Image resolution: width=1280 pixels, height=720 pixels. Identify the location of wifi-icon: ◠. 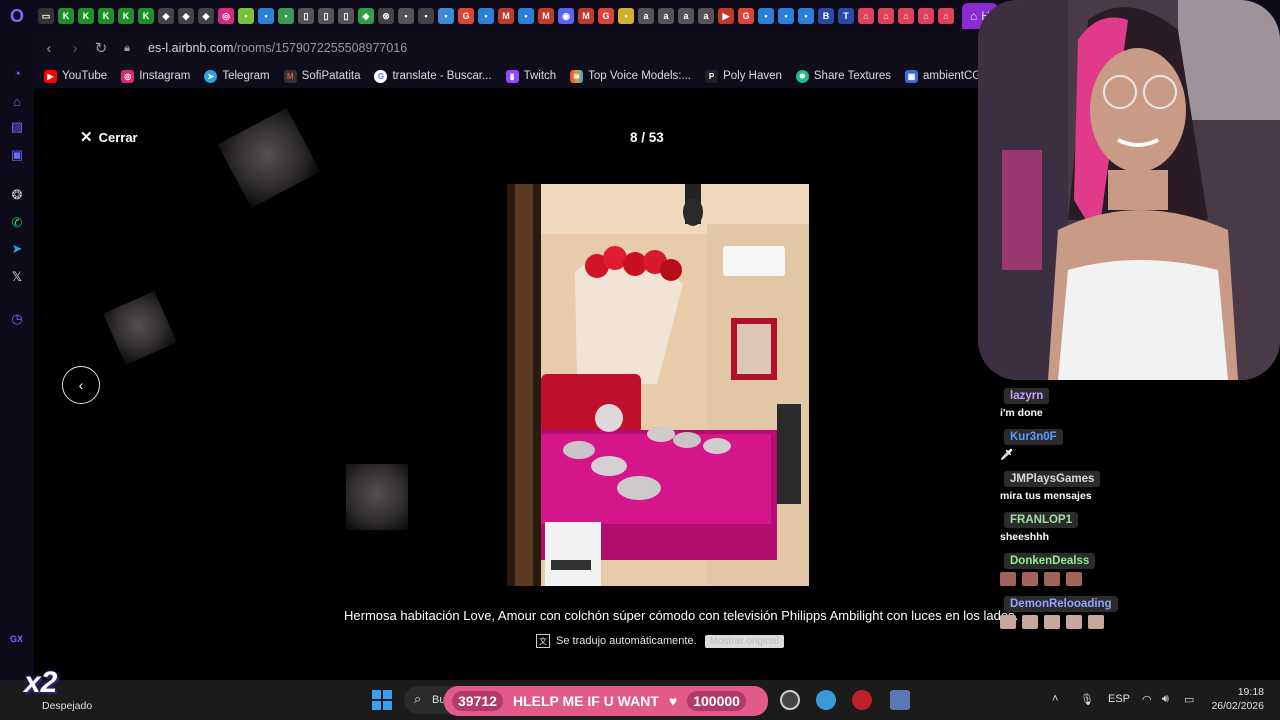
(1147, 699).